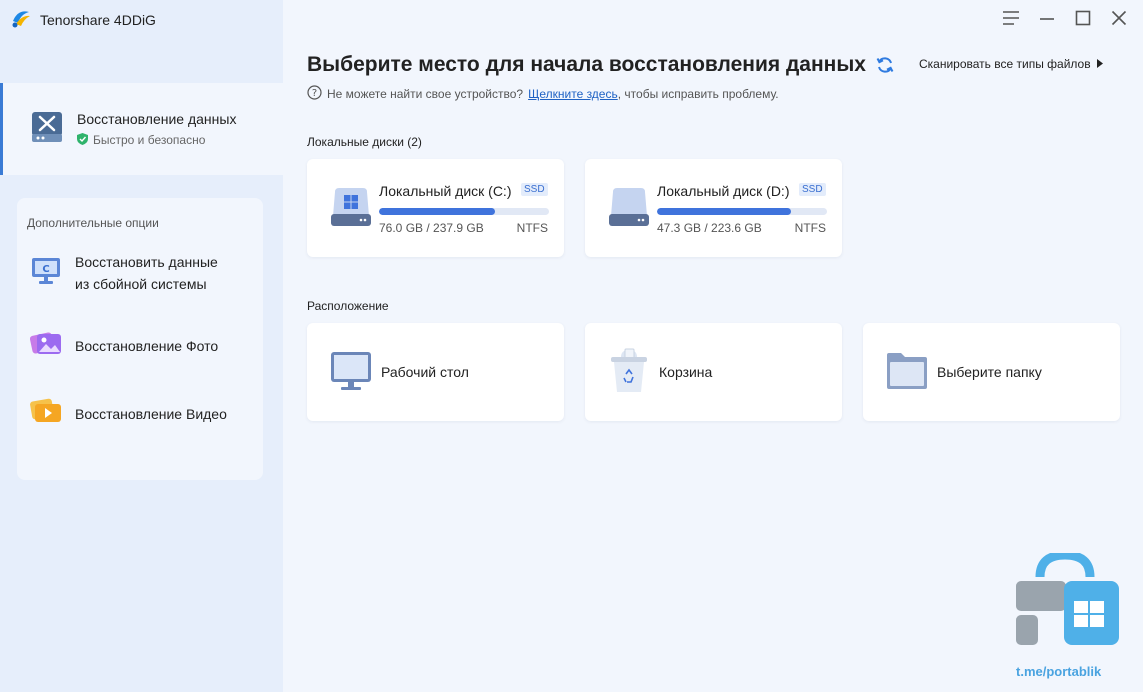 The image size is (1143, 692). I want to click on disk-size: 47.3 GB / 223.6 GB, so click(709, 228).